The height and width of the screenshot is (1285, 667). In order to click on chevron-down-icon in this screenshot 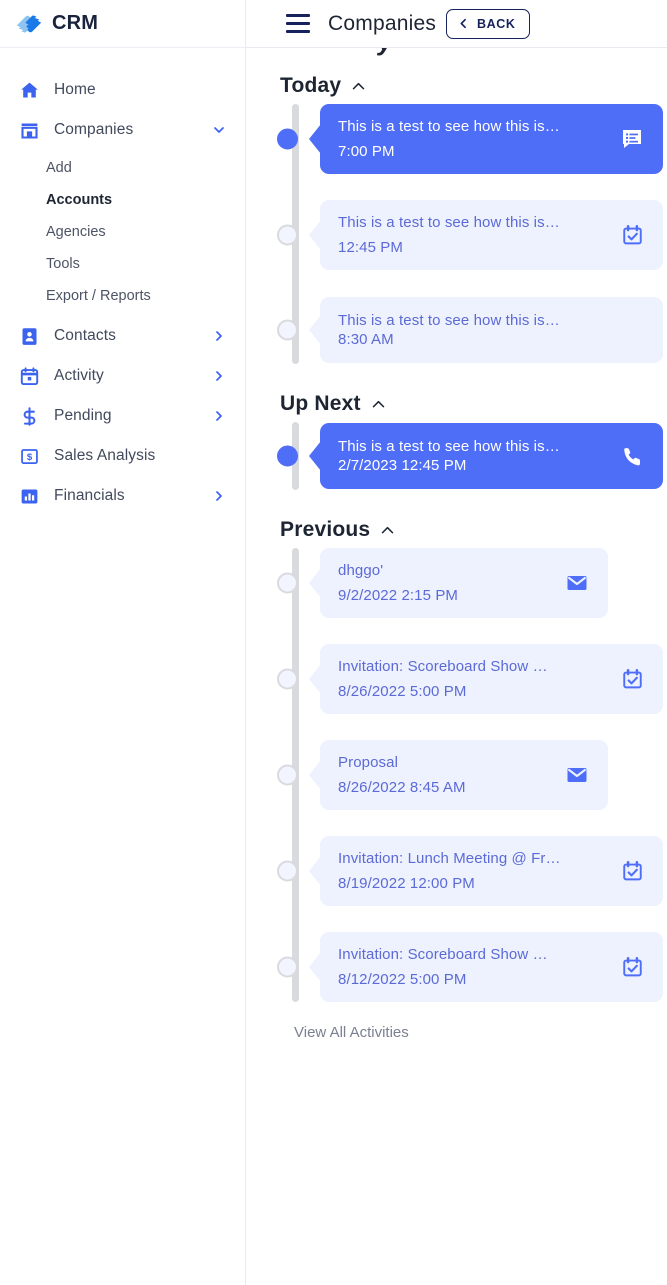, I will do `click(219, 130)`.